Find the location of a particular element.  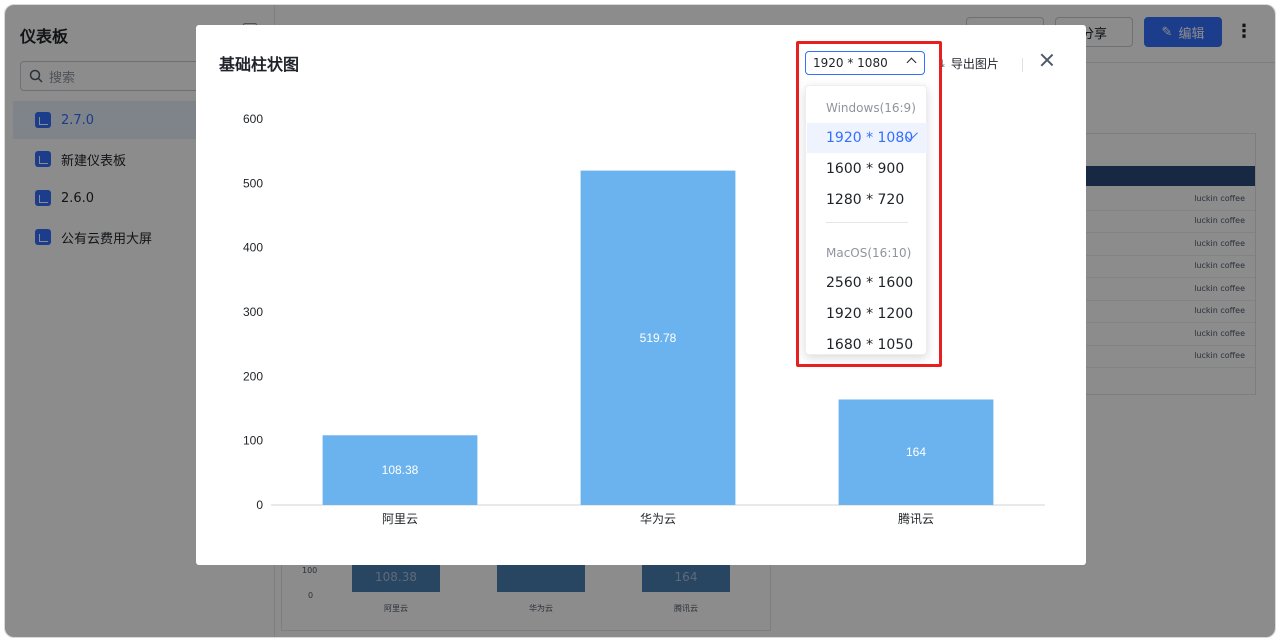

y-tick-label: 100 is located at coordinates (253, 441).